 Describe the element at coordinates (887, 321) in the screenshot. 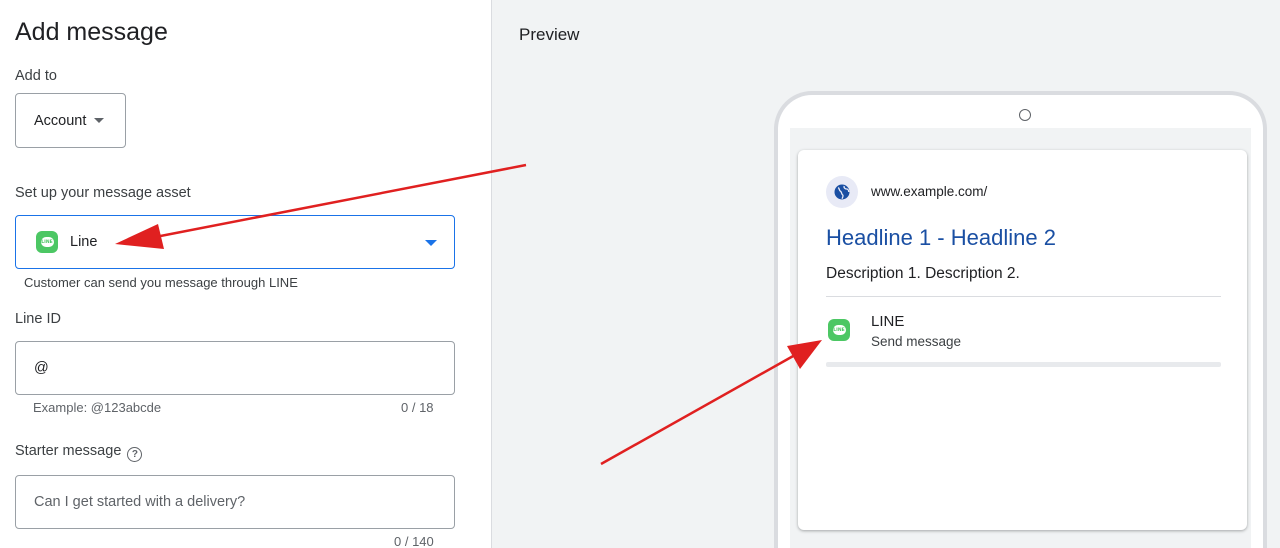

I see `message-asset-title: LINE` at that location.